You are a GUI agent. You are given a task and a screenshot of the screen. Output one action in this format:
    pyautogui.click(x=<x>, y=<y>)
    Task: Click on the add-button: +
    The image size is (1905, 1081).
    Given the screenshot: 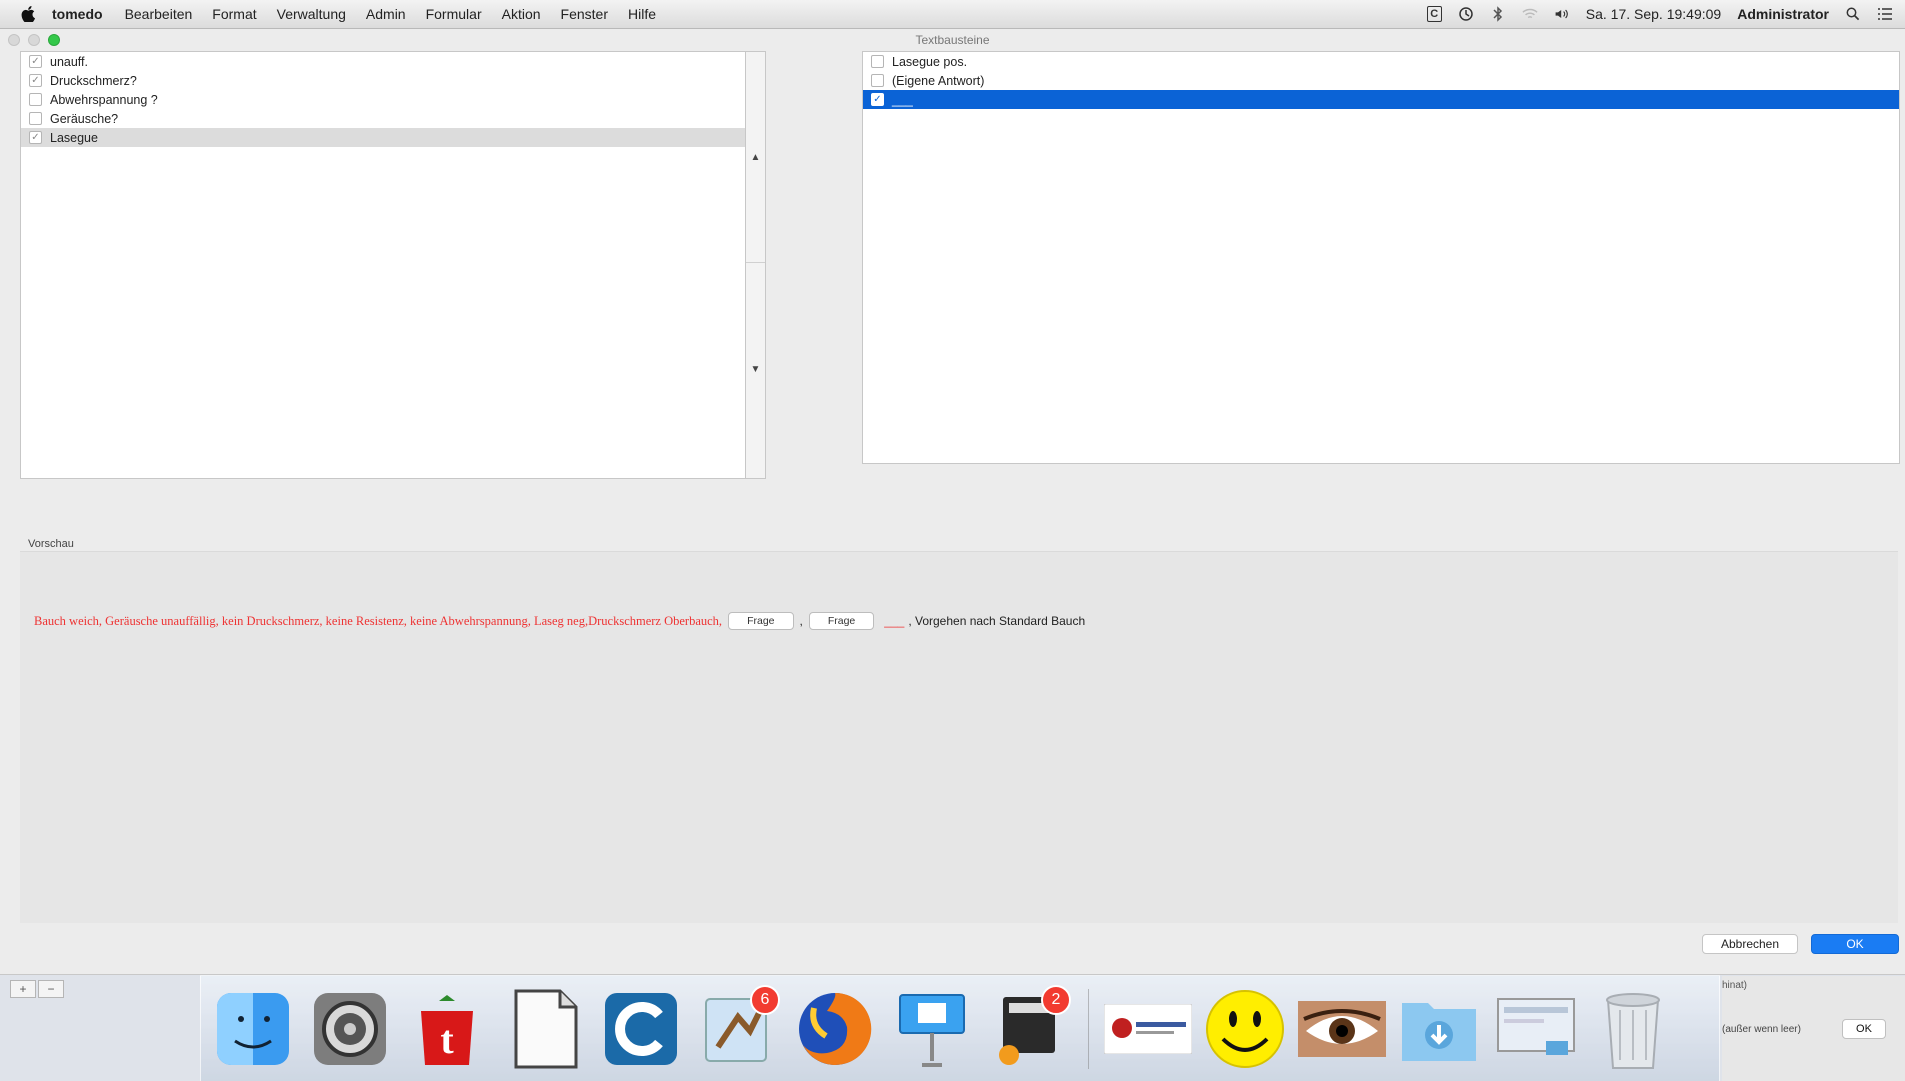 What is the action you would take?
    pyautogui.click(x=23, y=989)
    